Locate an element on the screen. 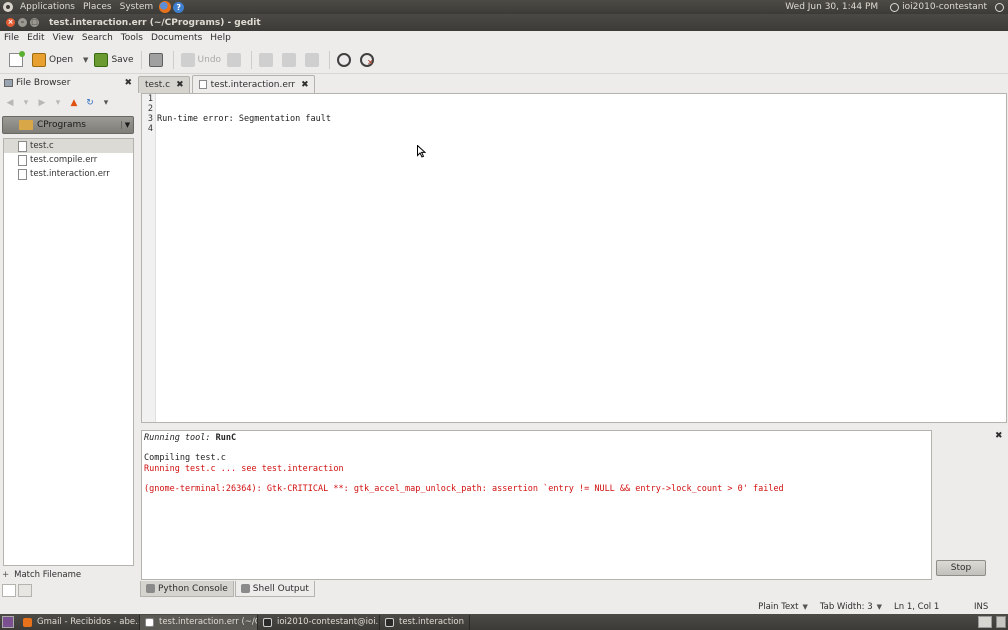  user-name: ioi2010-contestant is located at coordinates (944, 7).